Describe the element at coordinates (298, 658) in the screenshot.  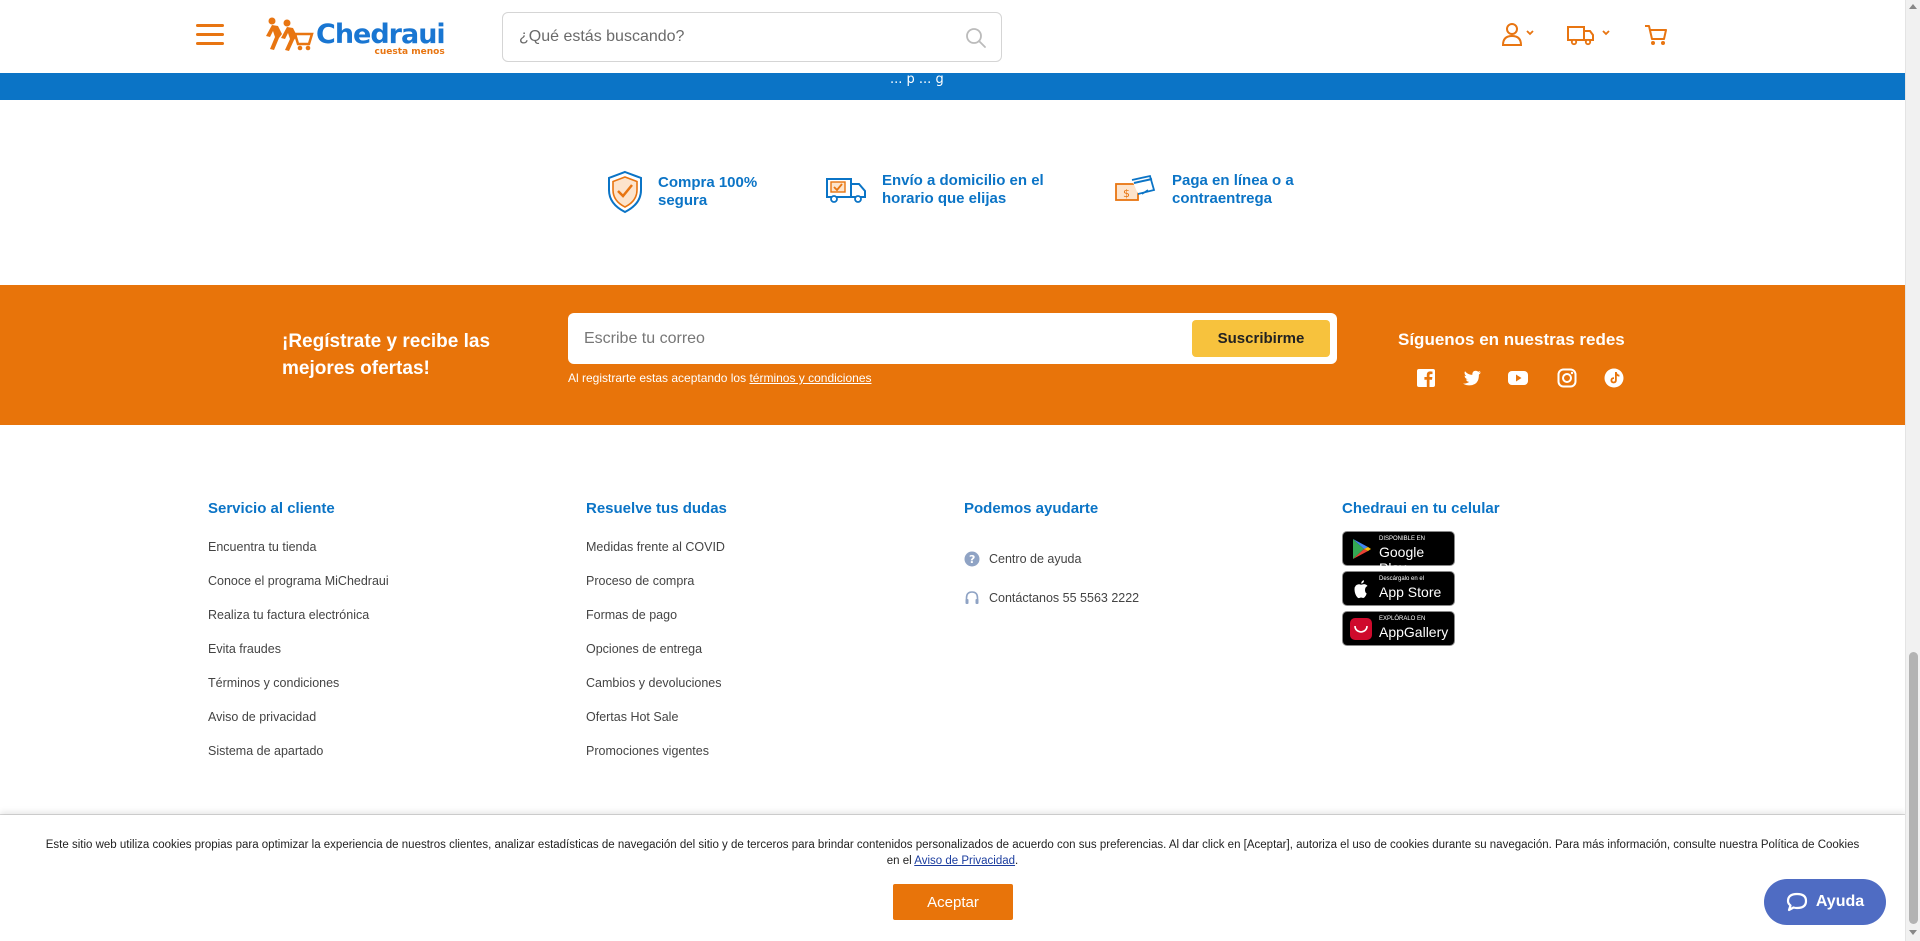
I see `footer-link-fraud: Evita fraudes` at that location.